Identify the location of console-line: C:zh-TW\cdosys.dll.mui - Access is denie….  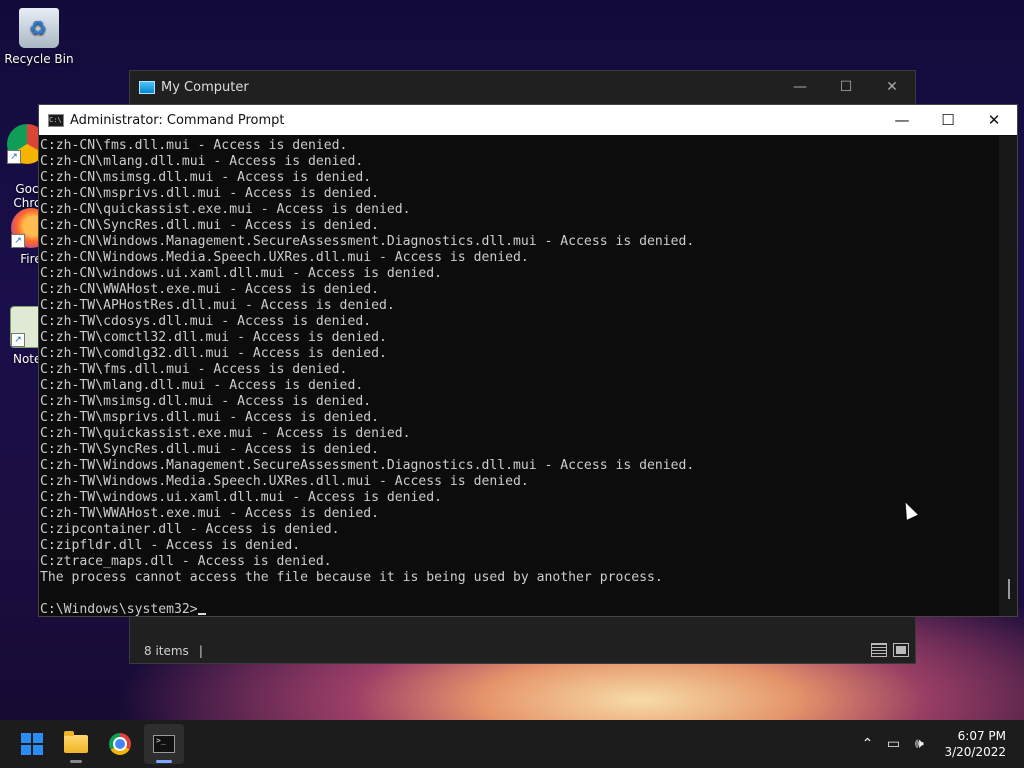
(206, 321).